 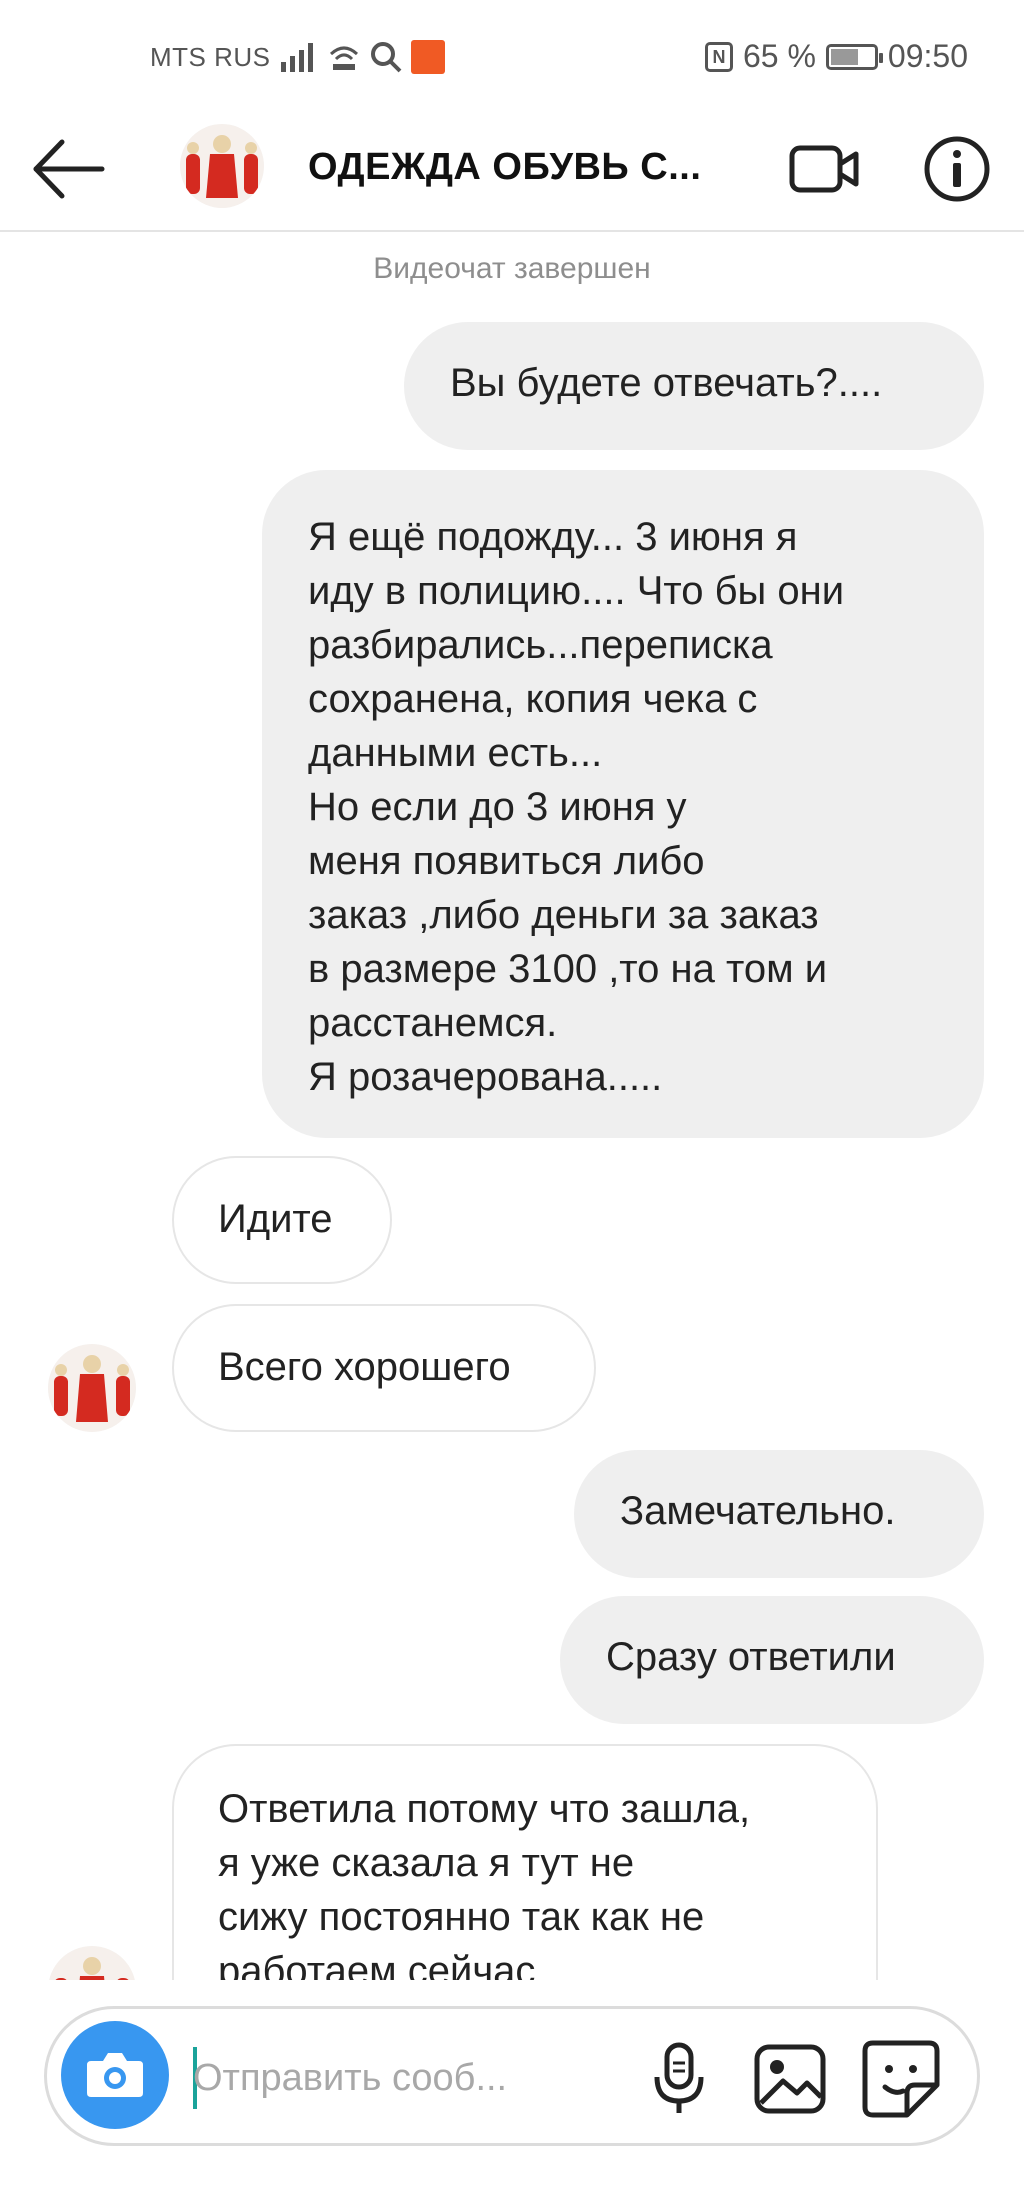 What do you see at coordinates (426, 1863) in the screenshot?
I see `message-line: я уже сказала я тут не` at bounding box center [426, 1863].